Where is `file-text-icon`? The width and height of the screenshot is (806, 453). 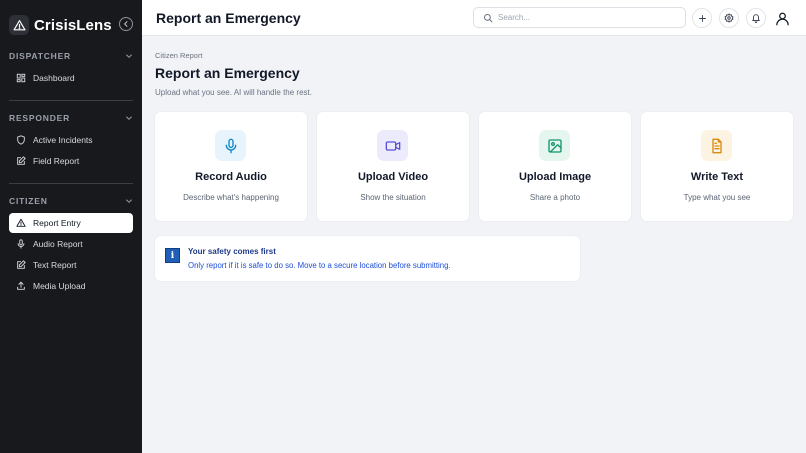 file-text-icon is located at coordinates (716, 145).